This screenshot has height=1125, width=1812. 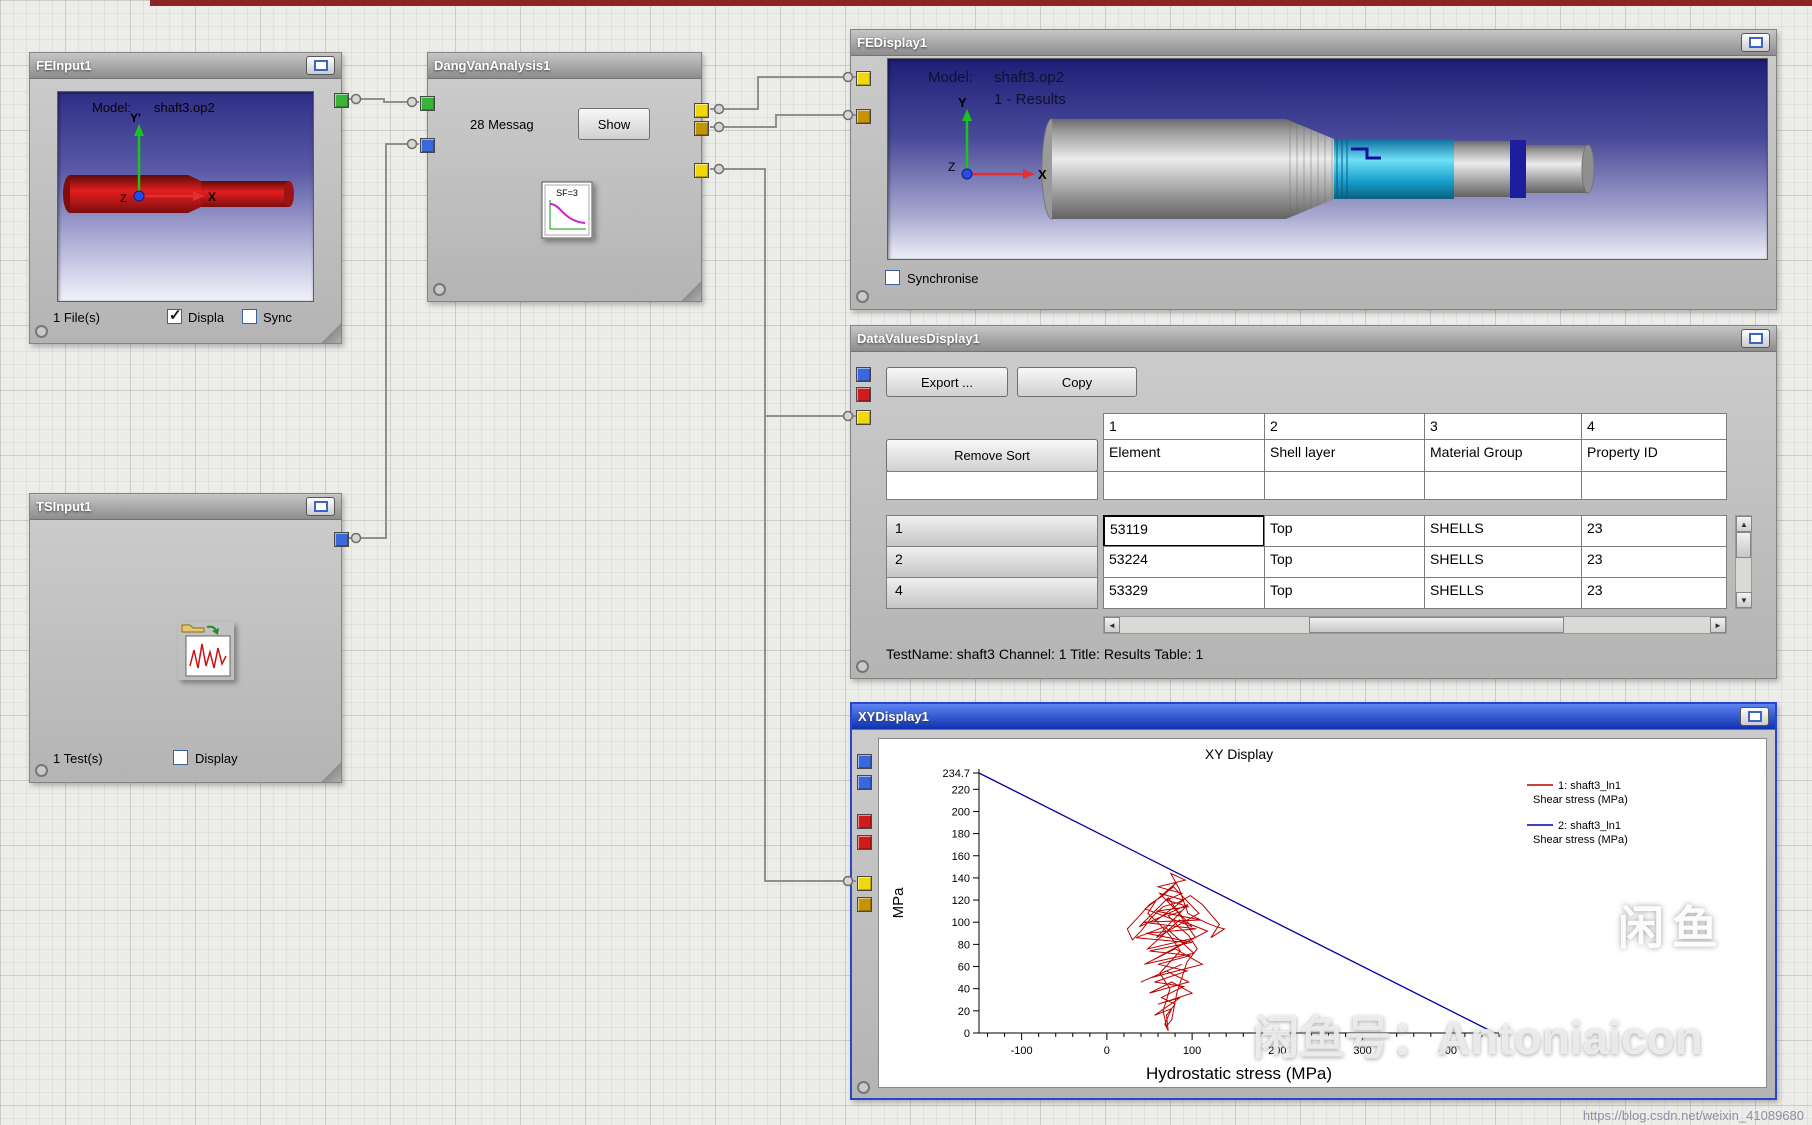 What do you see at coordinates (1022, 1051) in the screenshot?
I see `svg-text: -100` at bounding box center [1022, 1051].